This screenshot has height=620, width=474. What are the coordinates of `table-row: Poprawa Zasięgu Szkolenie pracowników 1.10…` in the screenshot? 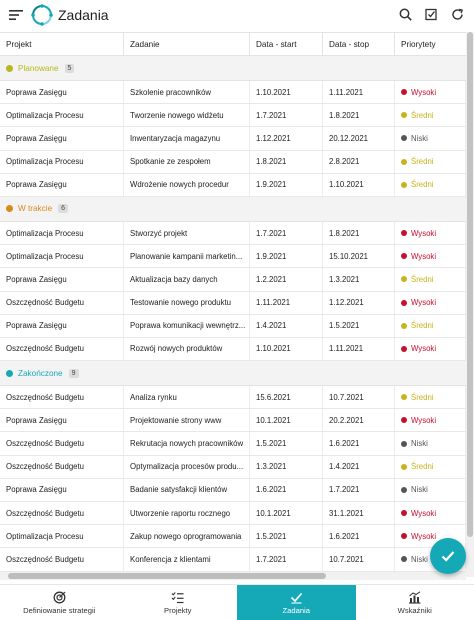 It's located at (233, 93).